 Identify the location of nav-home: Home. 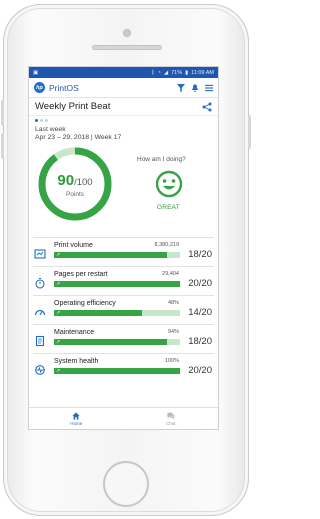
(76, 418).